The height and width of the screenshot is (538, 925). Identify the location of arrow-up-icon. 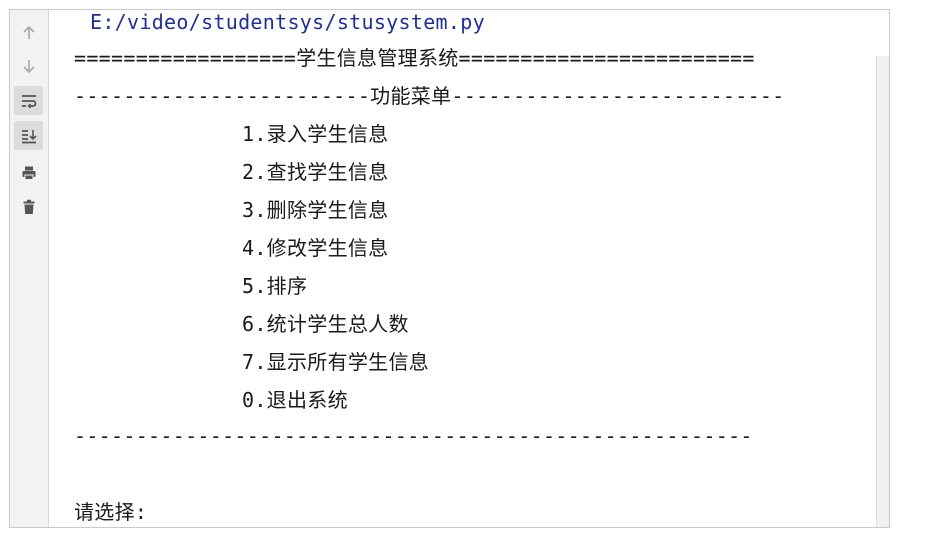
(28, 32).